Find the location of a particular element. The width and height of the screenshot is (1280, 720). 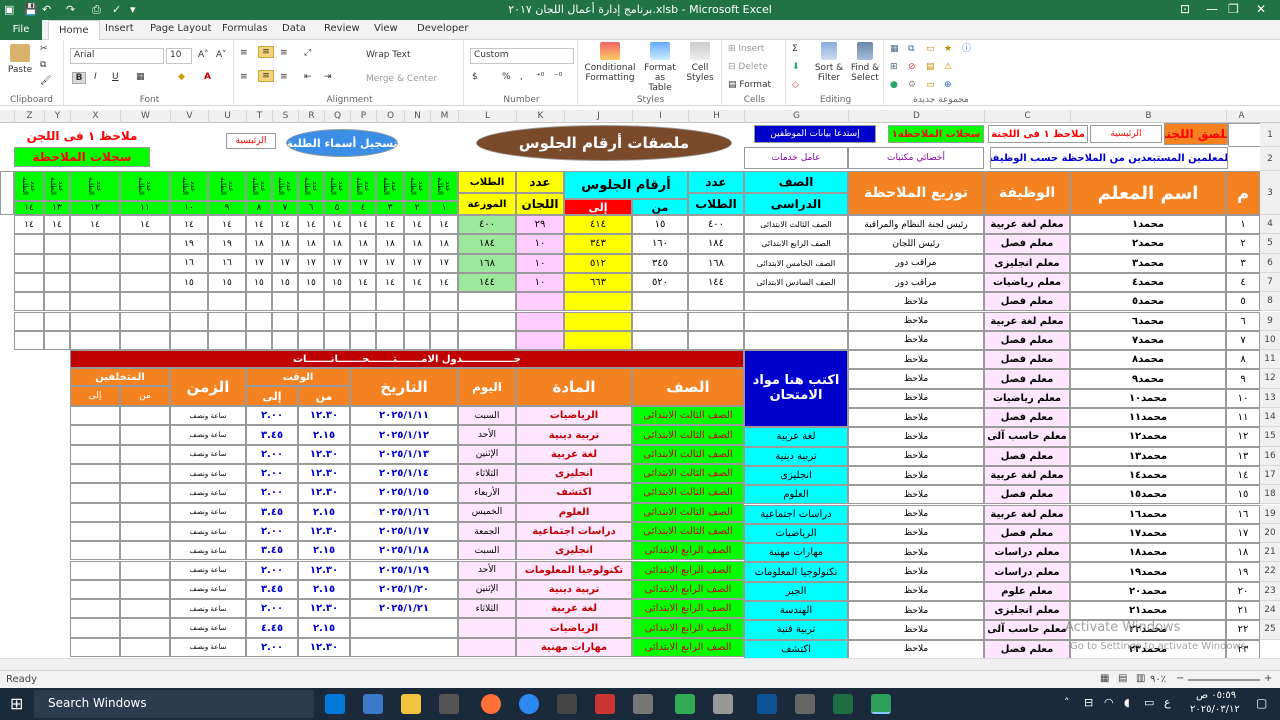

row-header: 22 is located at coordinates (1270, 572).